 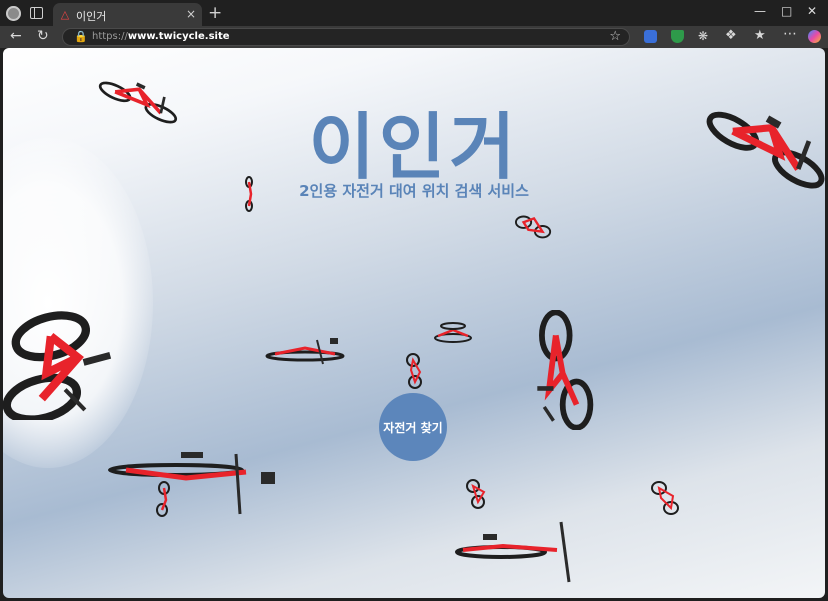 What do you see at coordinates (191, 14) in the screenshot?
I see `tab-close-icon: ×` at bounding box center [191, 14].